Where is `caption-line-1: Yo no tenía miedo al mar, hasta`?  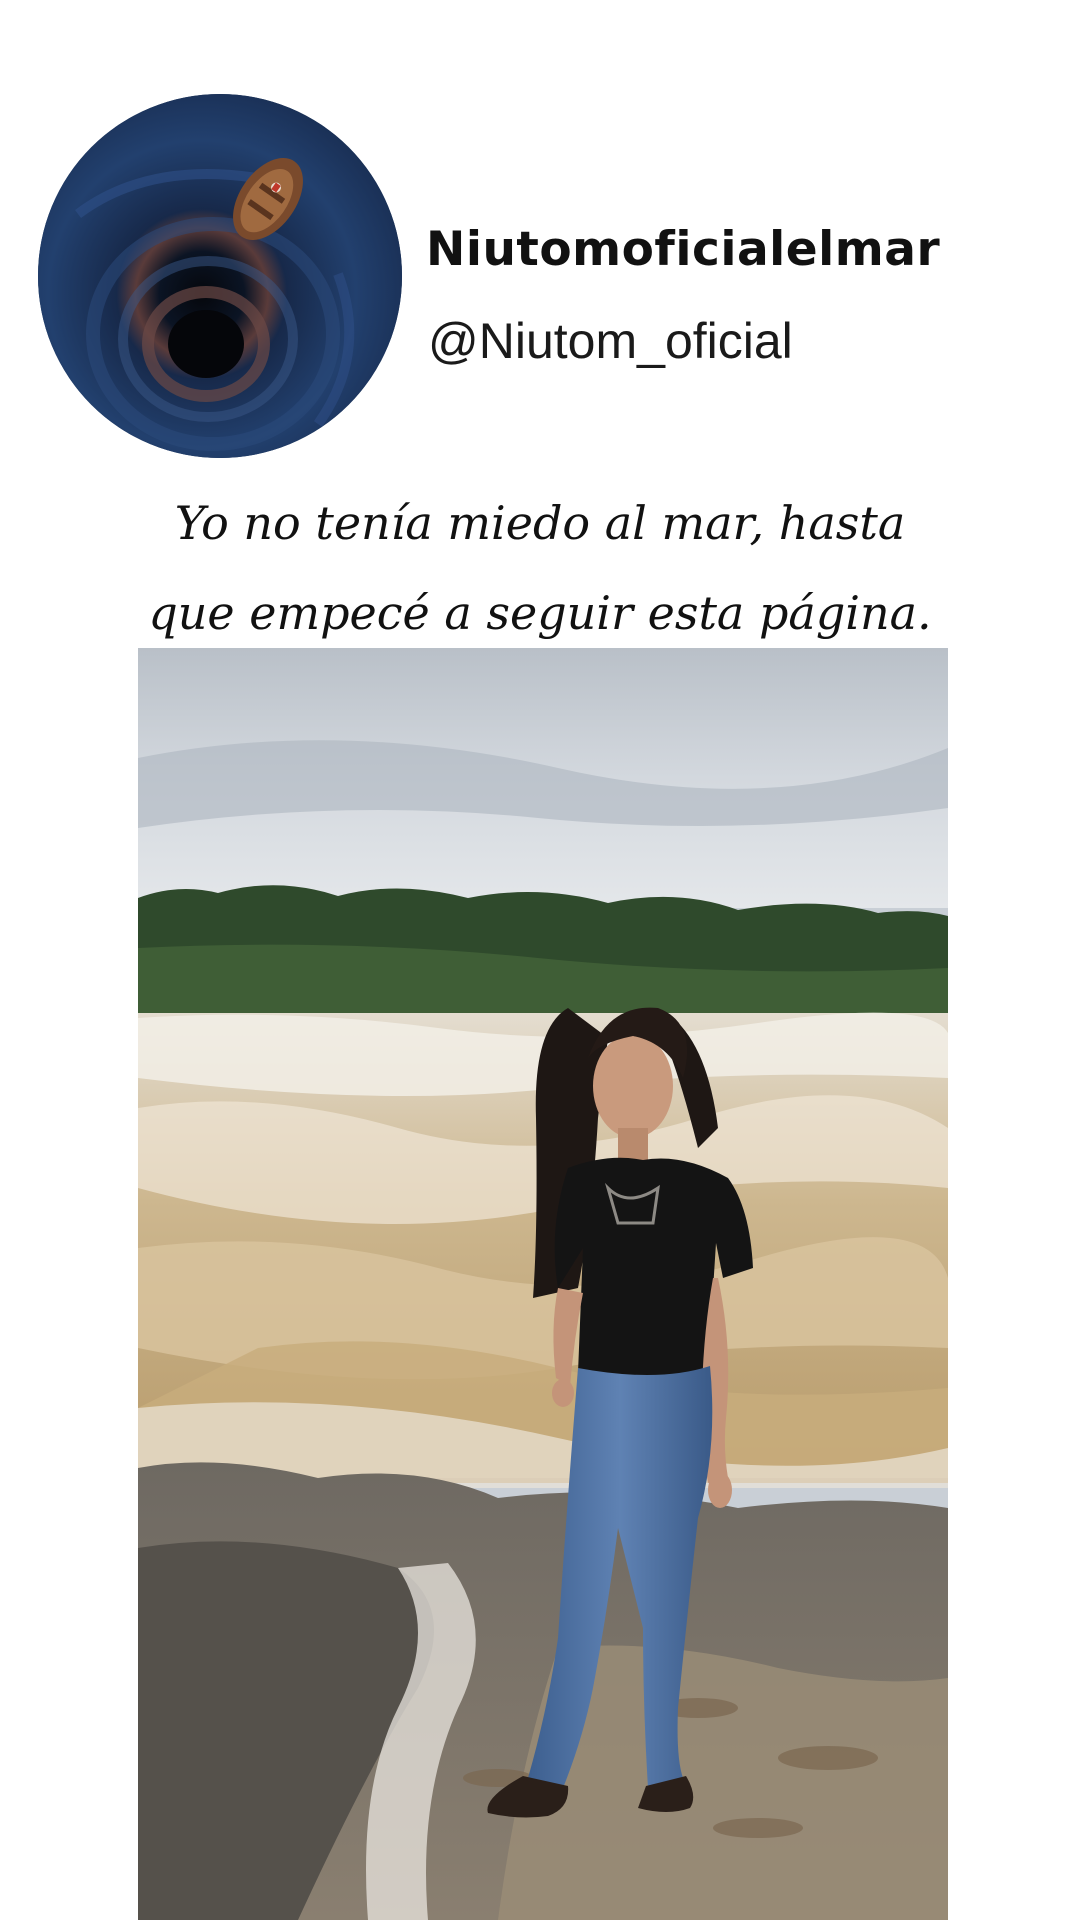
caption-line-1: Yo no tenía miedo al mar, hasta is located at coordinates (540, 523).